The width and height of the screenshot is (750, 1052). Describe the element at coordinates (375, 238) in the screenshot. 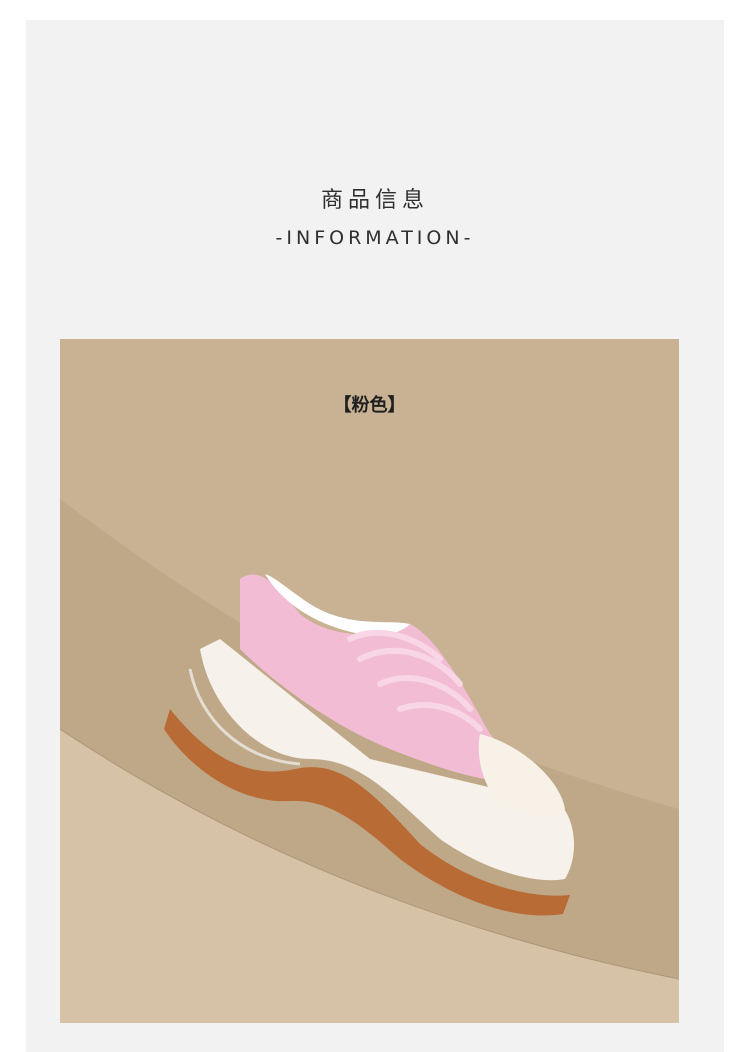

I see `section-title-en: -INFORMATION-` at that location.